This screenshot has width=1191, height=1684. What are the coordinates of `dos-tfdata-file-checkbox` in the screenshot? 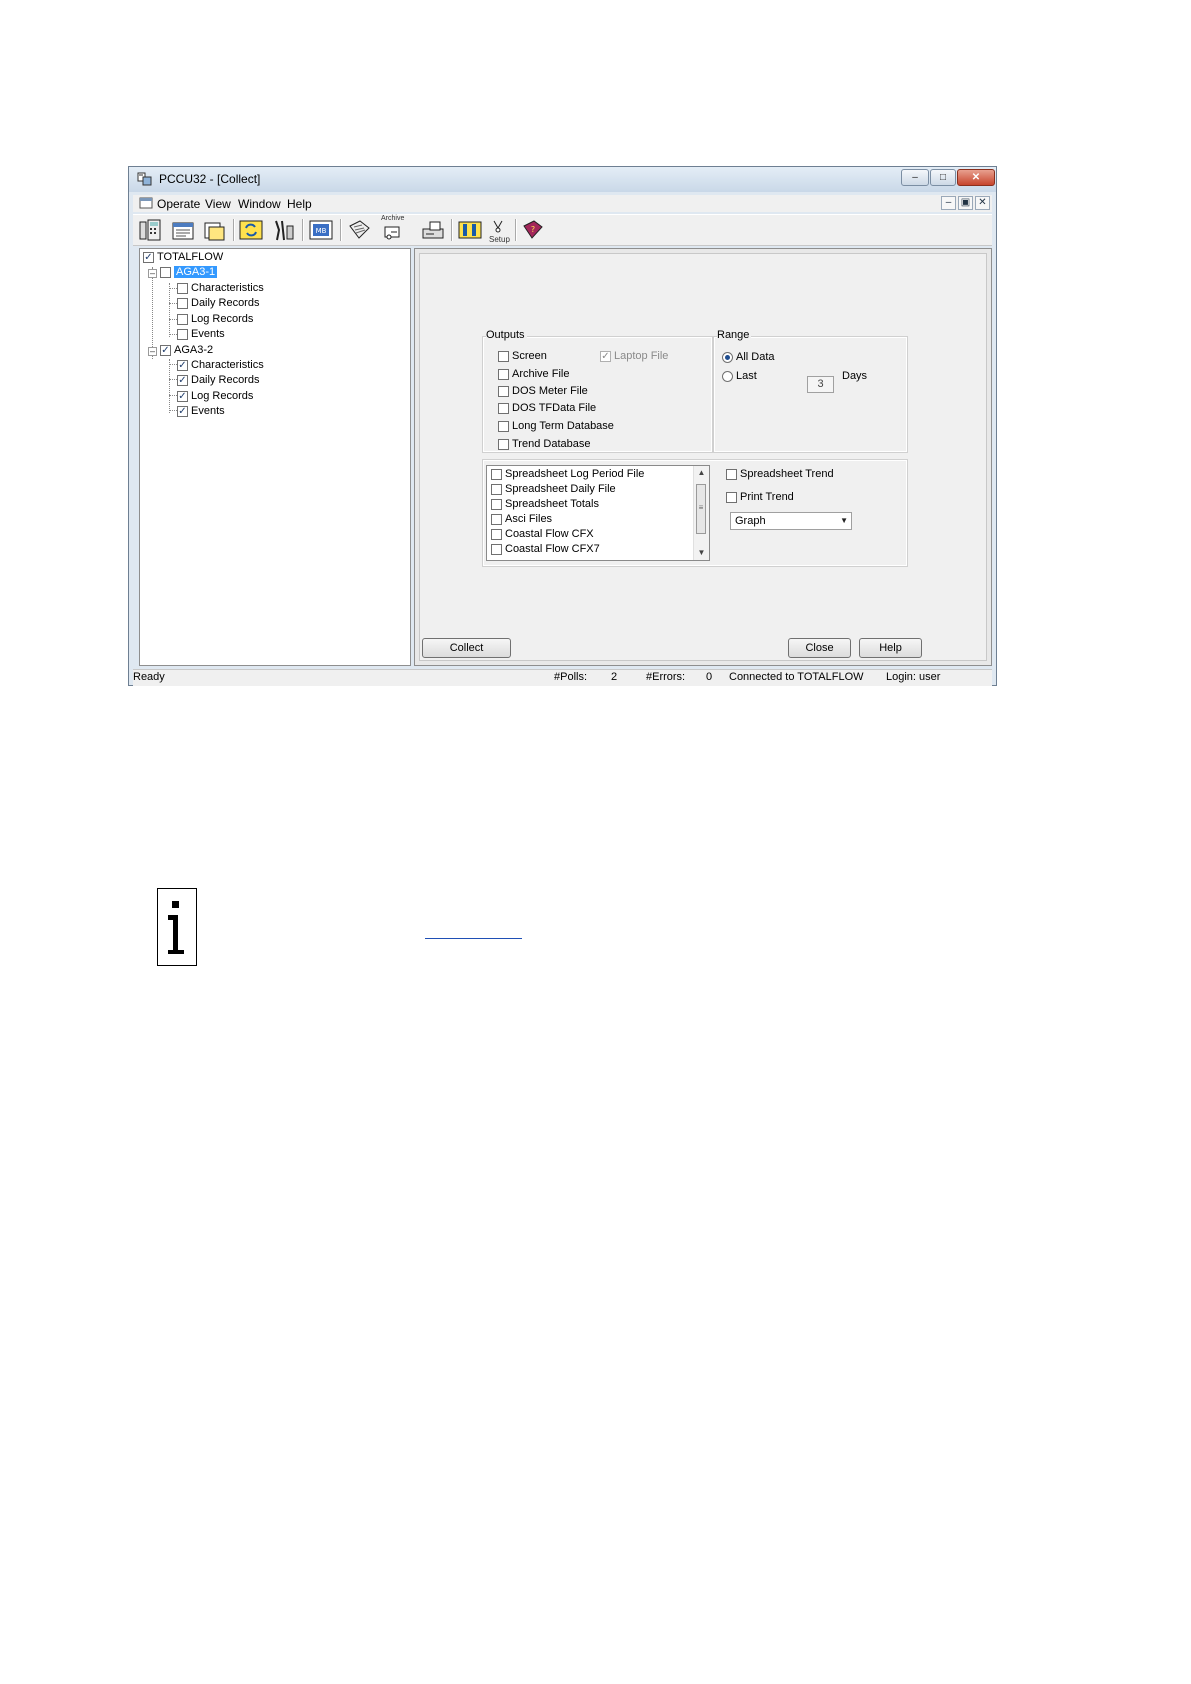 It's located at (503, 408).